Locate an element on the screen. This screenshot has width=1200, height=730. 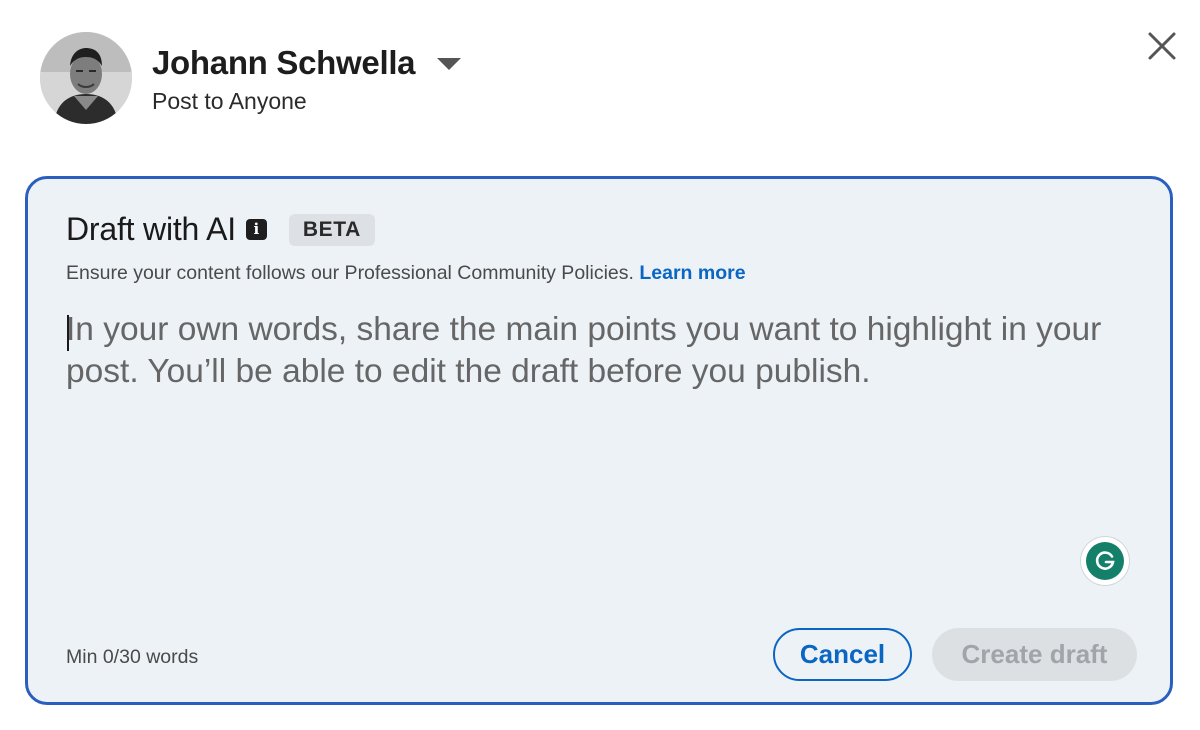
avatar is located at coordinates (86, 78).